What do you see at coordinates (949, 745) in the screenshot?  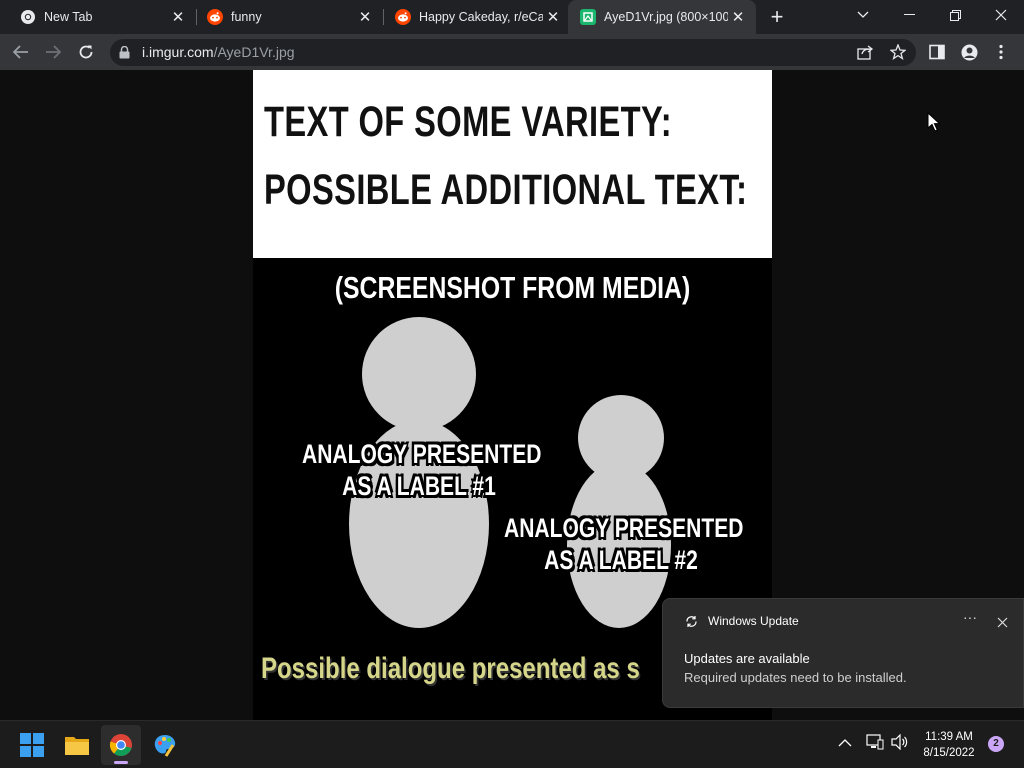 I see `clock: 11:39 AM 8/15/2022` at bounding box center [949, 745].